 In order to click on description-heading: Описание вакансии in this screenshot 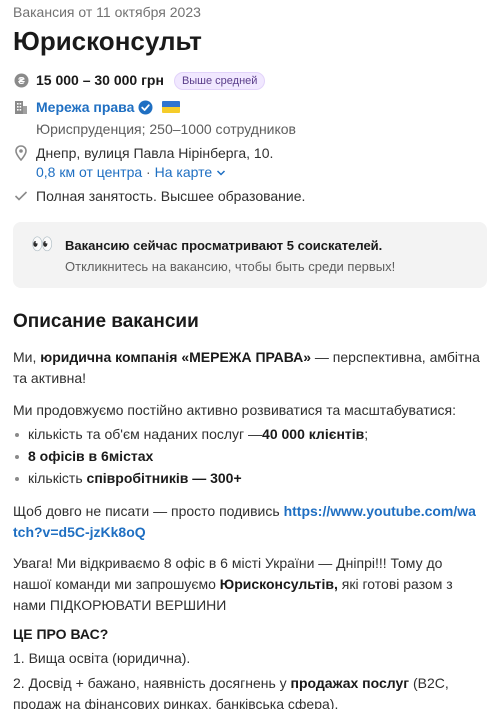, I will do `click(106, 321)`.